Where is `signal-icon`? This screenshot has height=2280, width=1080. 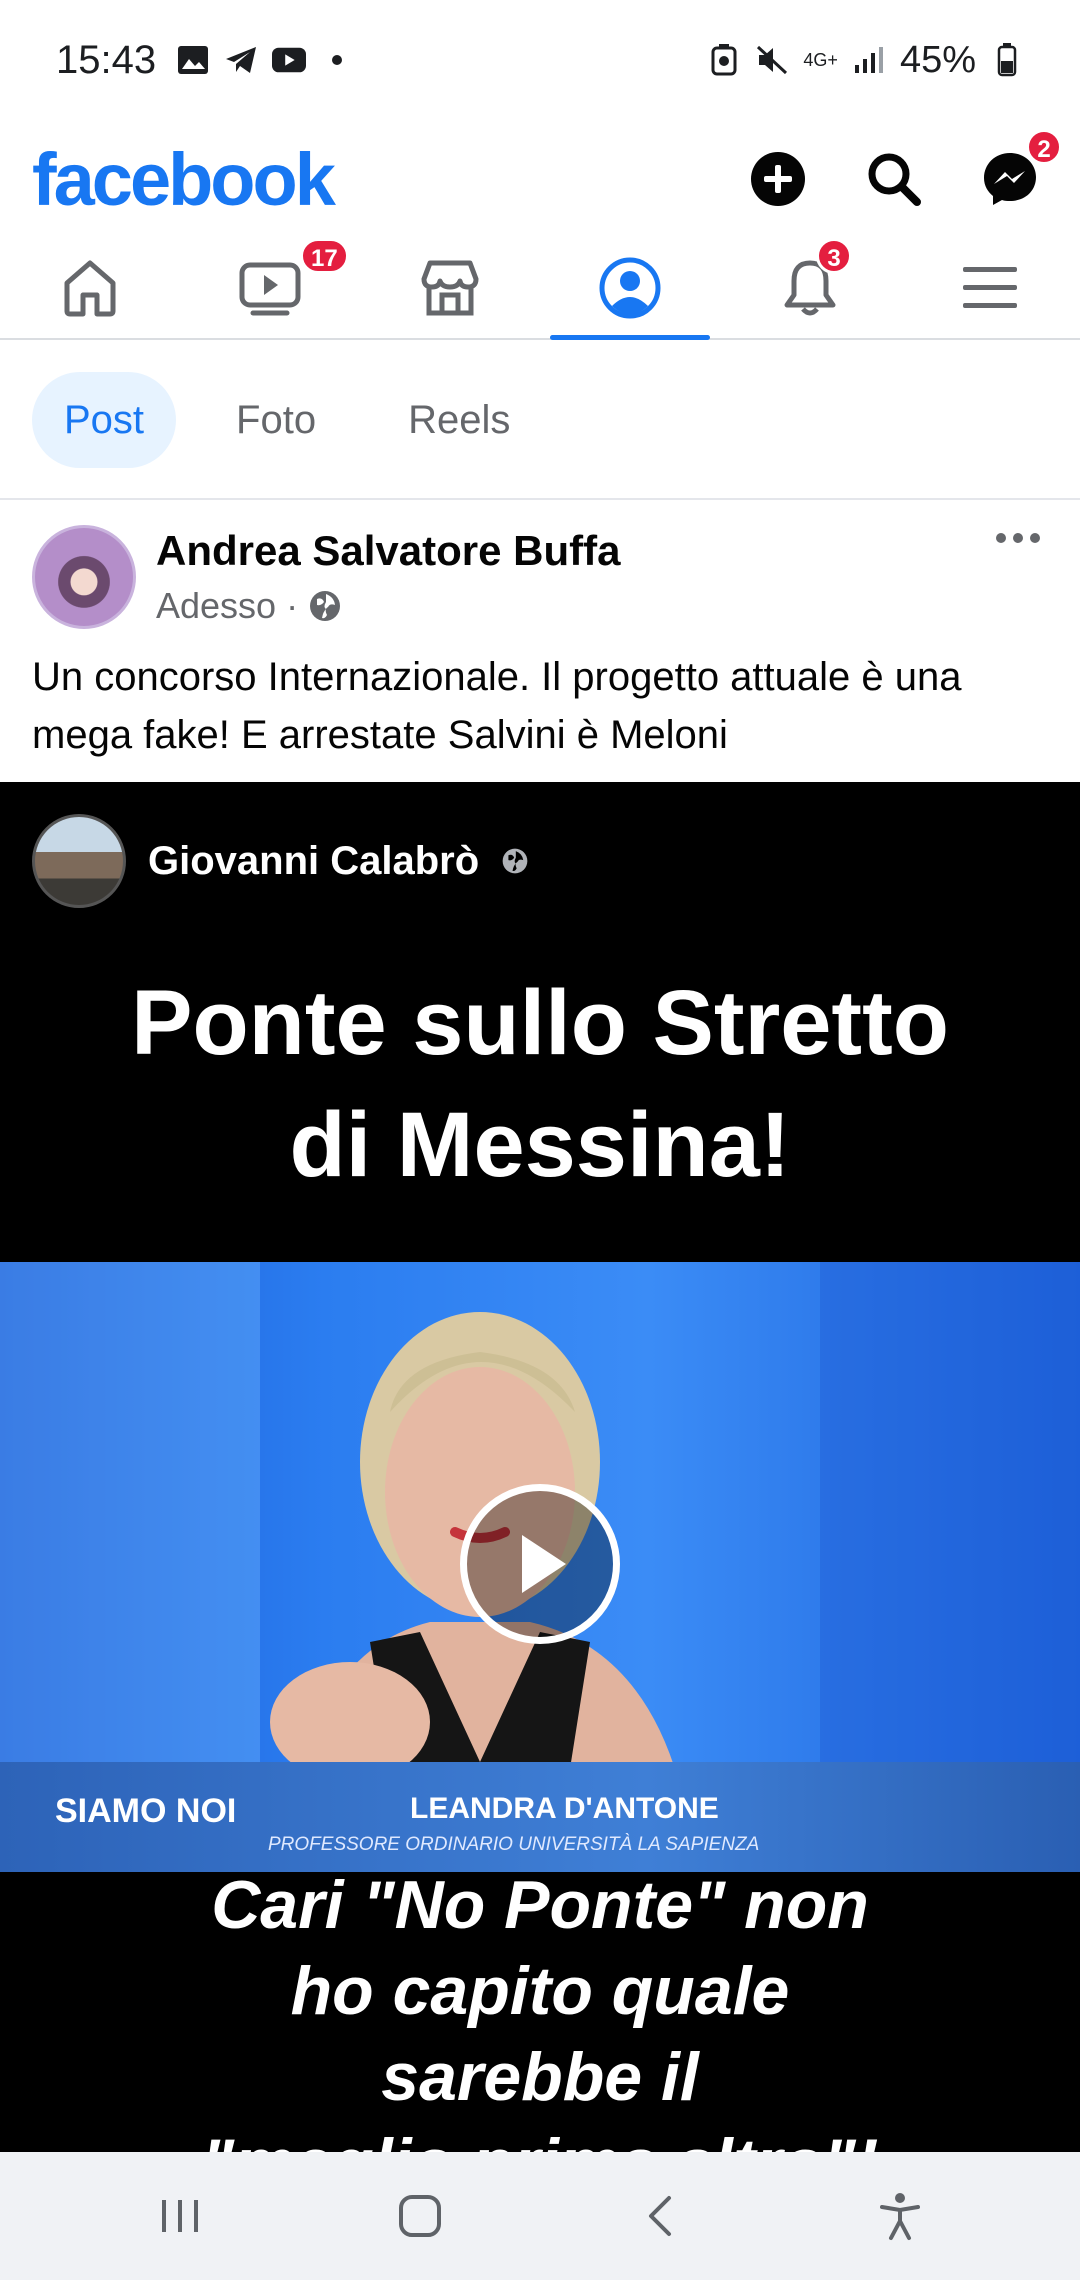 signal-icon is located at coordinates (869, 60).